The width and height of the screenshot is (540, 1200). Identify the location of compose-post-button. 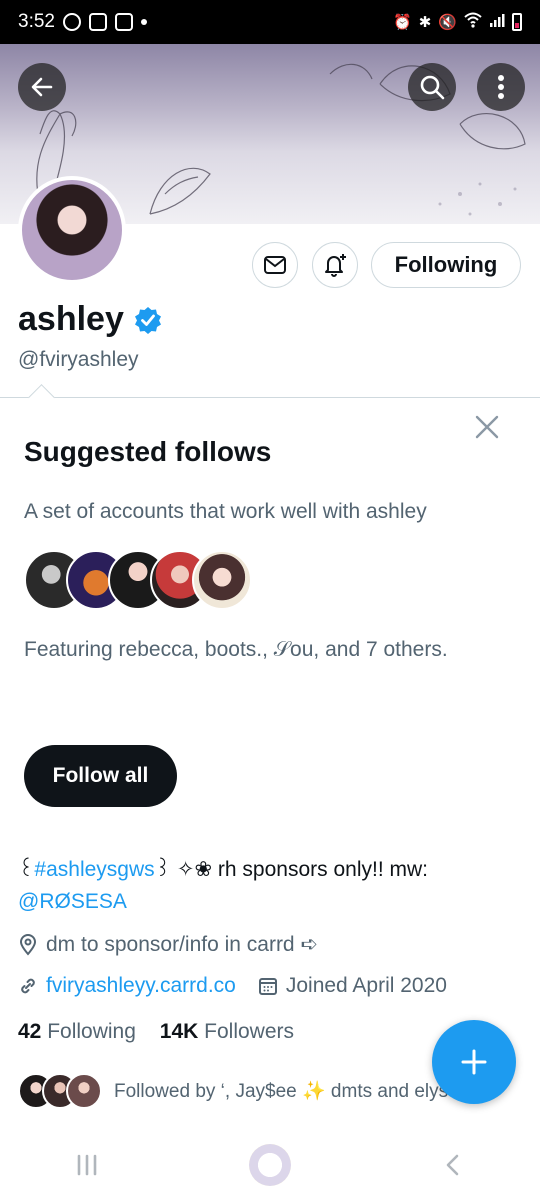
(474, 1062).